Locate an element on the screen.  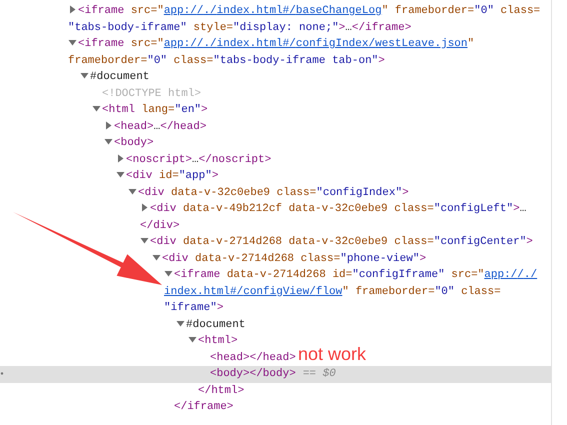
closing-tag: </iframe> is located at coordinates (204, 407).